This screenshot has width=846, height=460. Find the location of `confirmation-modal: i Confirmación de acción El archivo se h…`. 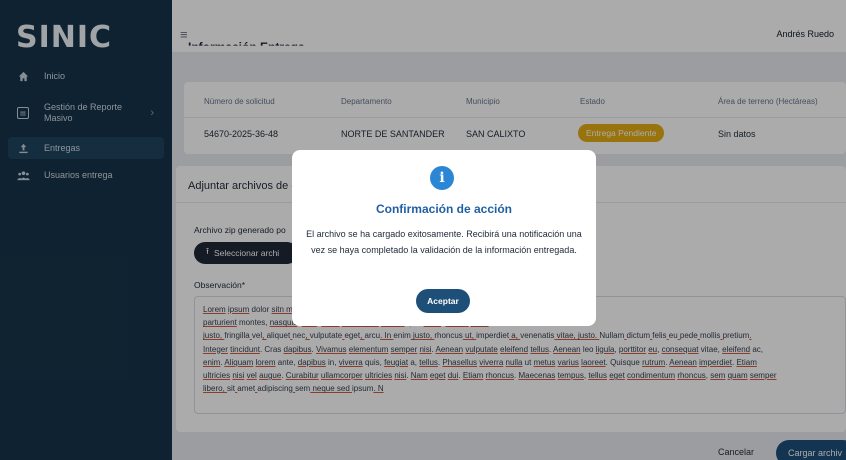

confirmation-modal: i Confirmación de acción El archivo se h… is located at coordinates (444, 238).